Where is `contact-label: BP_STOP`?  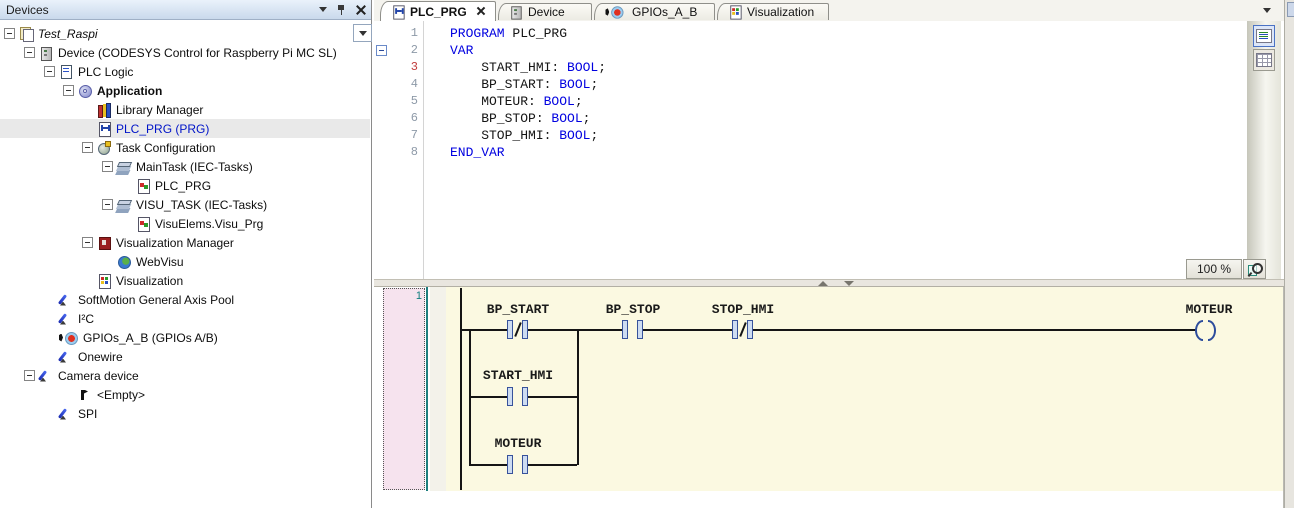
contact-label: BP_STOP is located at coordinates (633, 309).